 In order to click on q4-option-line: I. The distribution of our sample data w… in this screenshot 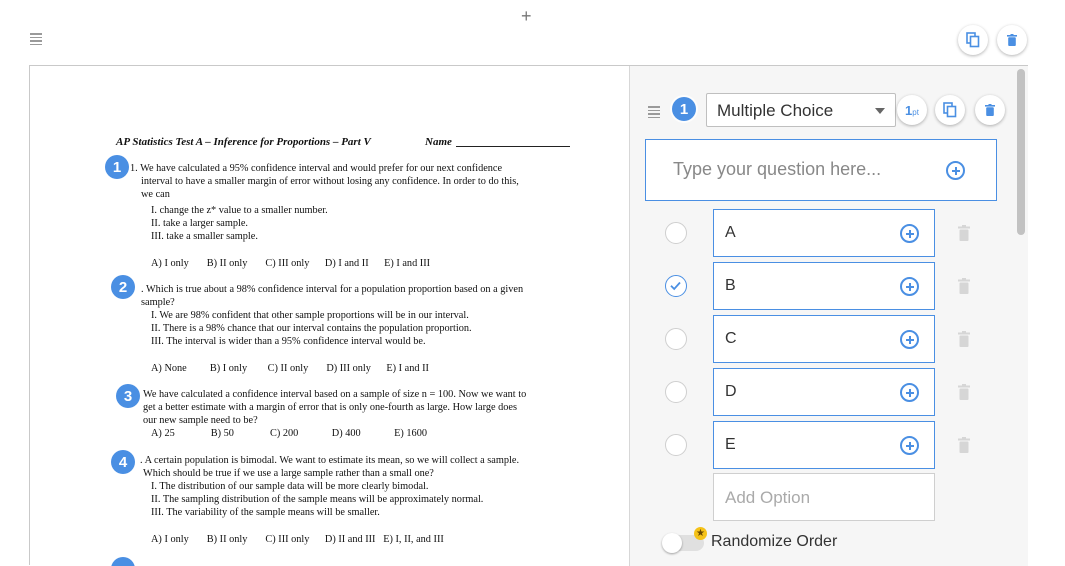, I will do `click(290, 486)`.